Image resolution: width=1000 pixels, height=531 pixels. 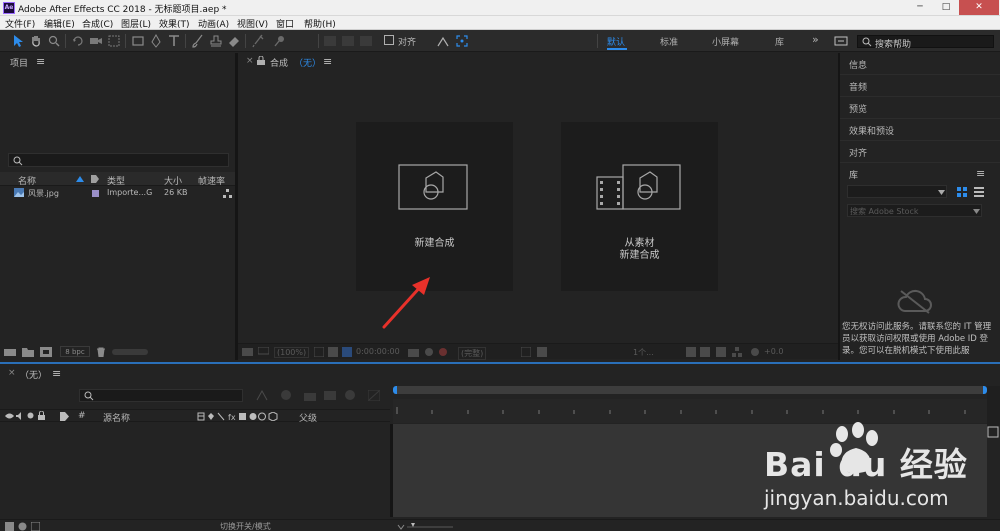 What do you see at coordinates (46, 352) in the screenshot?
I see `new-composition-icon` at bounding box center [46, 352].